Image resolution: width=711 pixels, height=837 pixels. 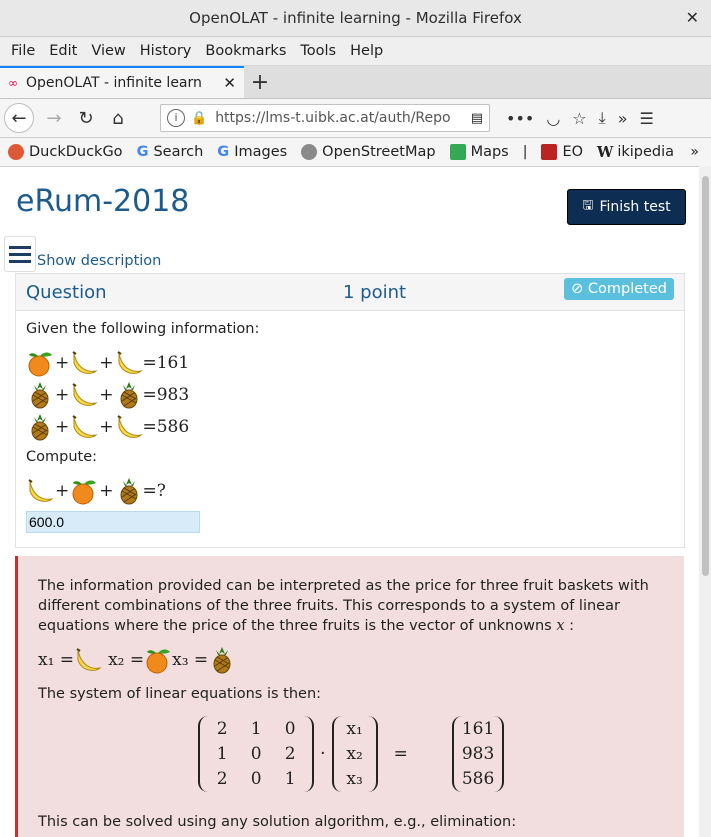 I want to click on menu-toggle-icon, so click(x=20, y=254).